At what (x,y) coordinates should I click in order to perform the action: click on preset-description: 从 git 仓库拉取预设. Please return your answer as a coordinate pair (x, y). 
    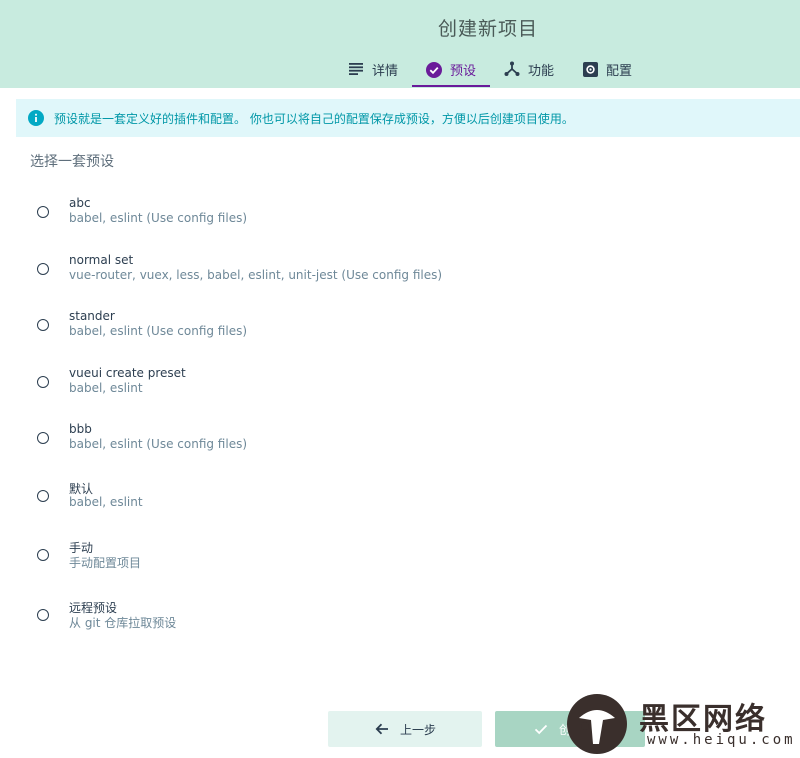
    Looking at the image, I should click on (123, 623).